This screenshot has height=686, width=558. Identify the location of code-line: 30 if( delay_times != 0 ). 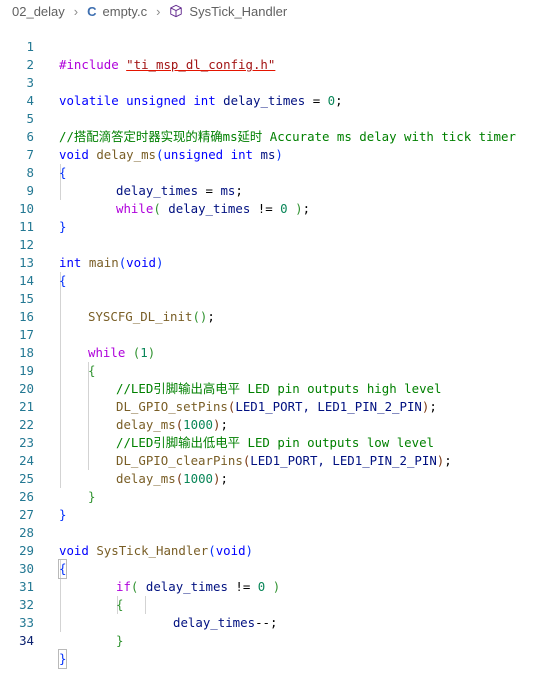
(279, 568).